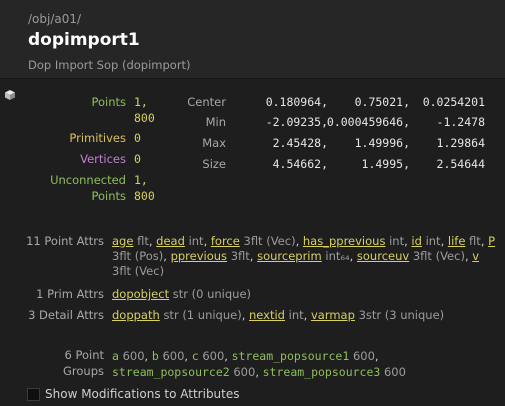 This screenshot has height=406, width=505. I want to click on min-label: Min, so click(215, 122).